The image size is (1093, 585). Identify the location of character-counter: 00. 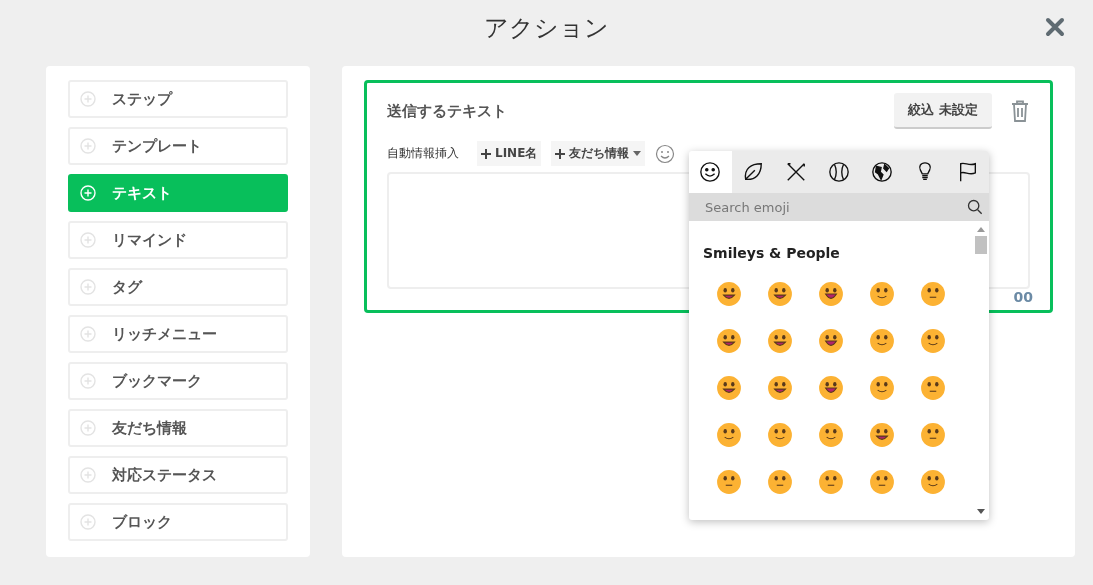
(1023, 297).